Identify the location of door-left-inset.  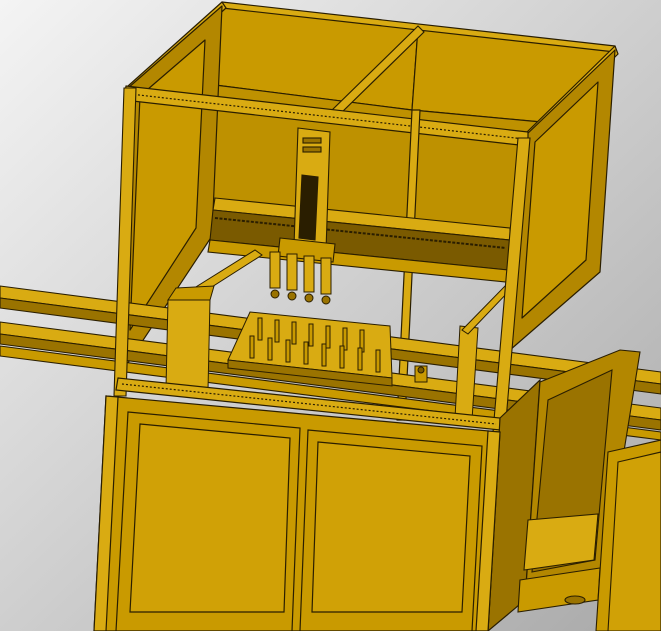
(210, 518).